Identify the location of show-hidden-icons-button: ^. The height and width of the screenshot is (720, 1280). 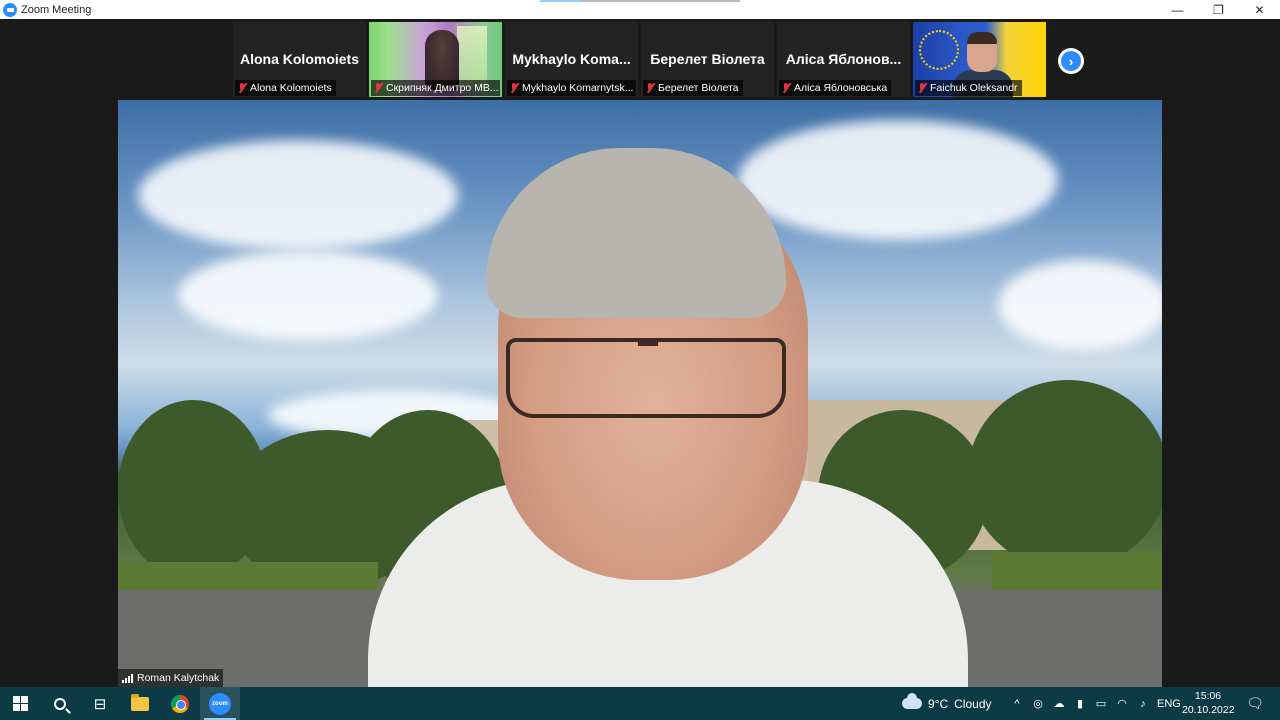
(1017, 704).